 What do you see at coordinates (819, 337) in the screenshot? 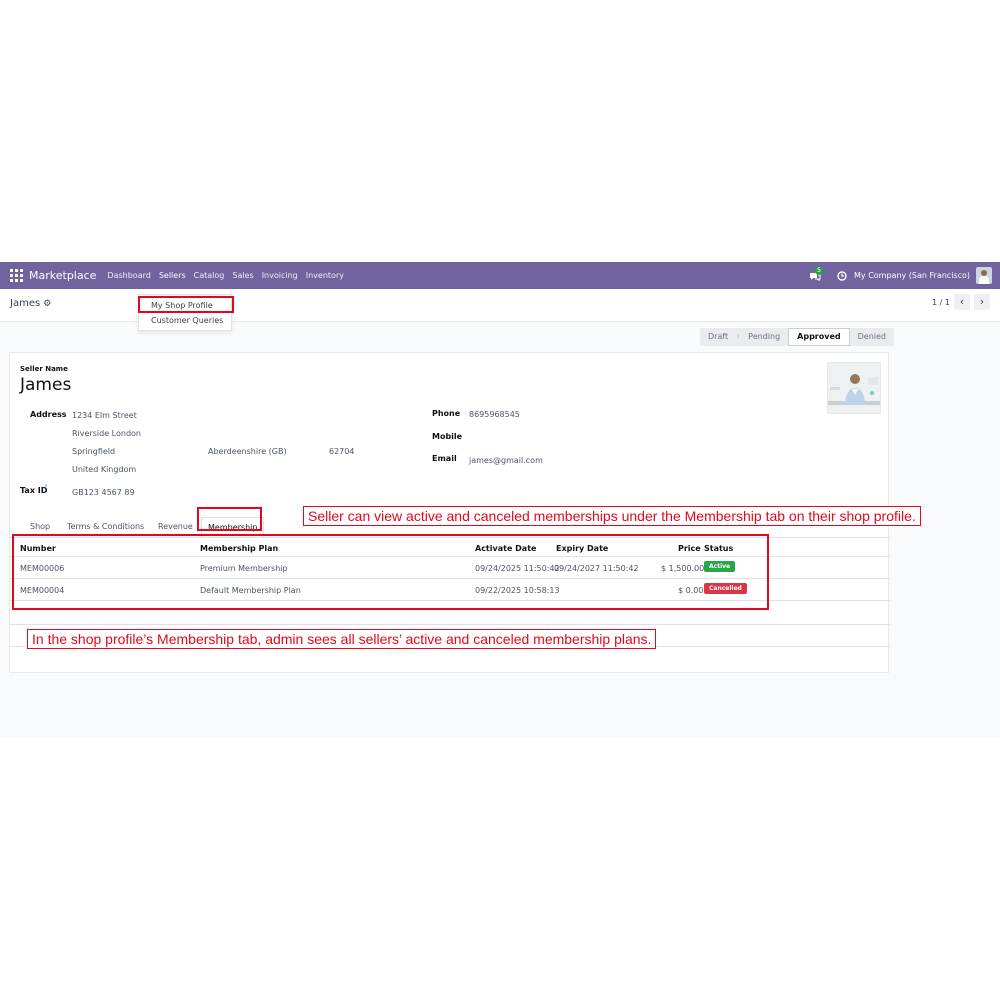
I see `stage-approved: Approved` at bounding box center [819, 337].